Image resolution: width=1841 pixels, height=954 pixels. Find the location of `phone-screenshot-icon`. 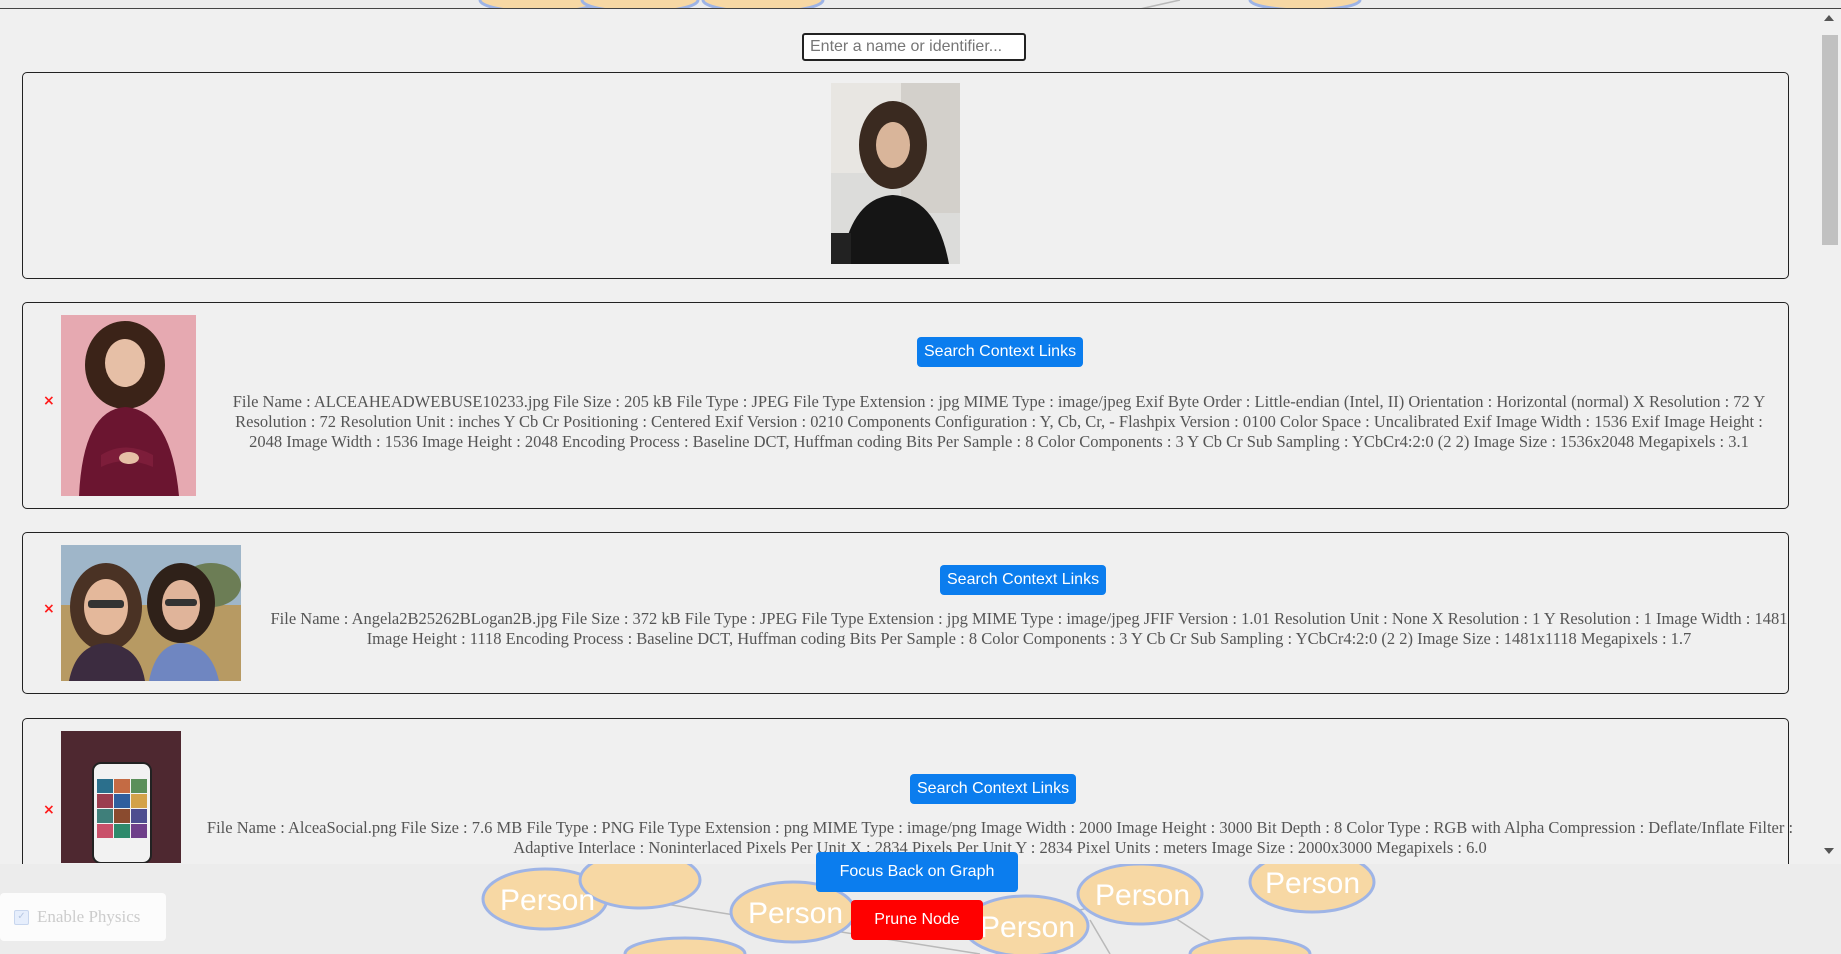

phone-screenshot-icon is located at coordinates (121, 797).